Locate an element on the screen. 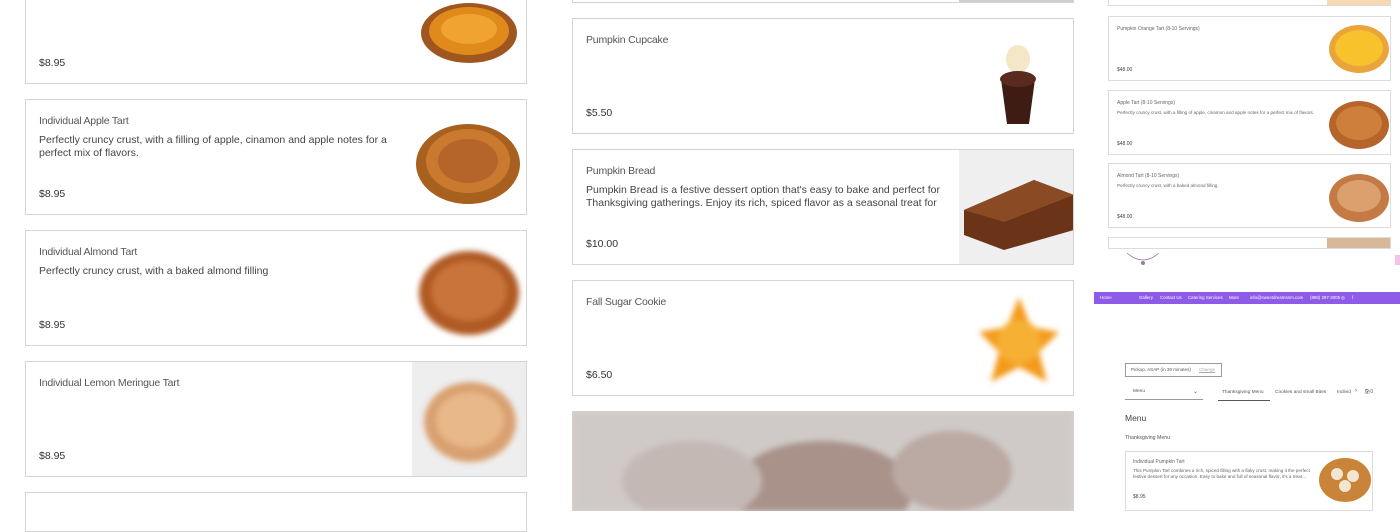  item-price: $5.50 is located at coordinates (599, 113).